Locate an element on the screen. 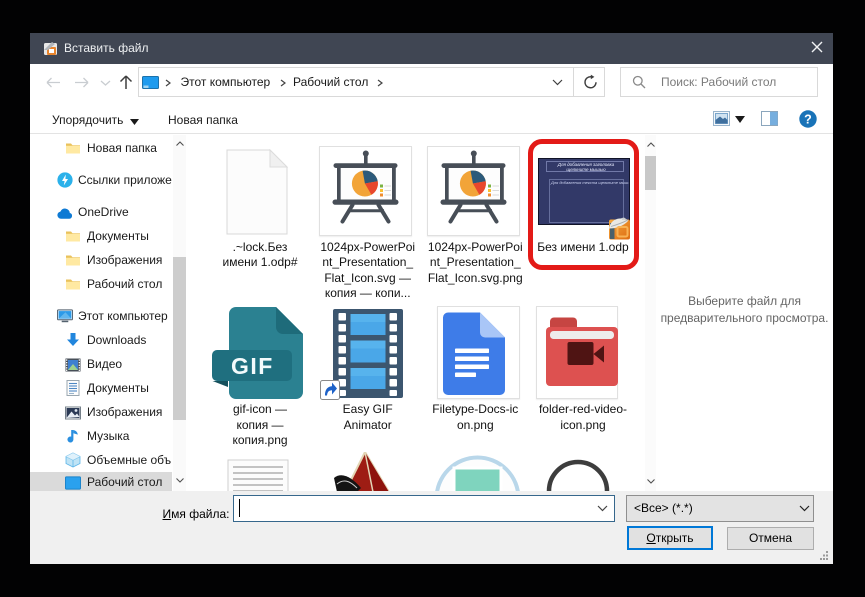 This screenshot has width=865, height=597. svg-text: GIF is located at coordinates (252, 366).